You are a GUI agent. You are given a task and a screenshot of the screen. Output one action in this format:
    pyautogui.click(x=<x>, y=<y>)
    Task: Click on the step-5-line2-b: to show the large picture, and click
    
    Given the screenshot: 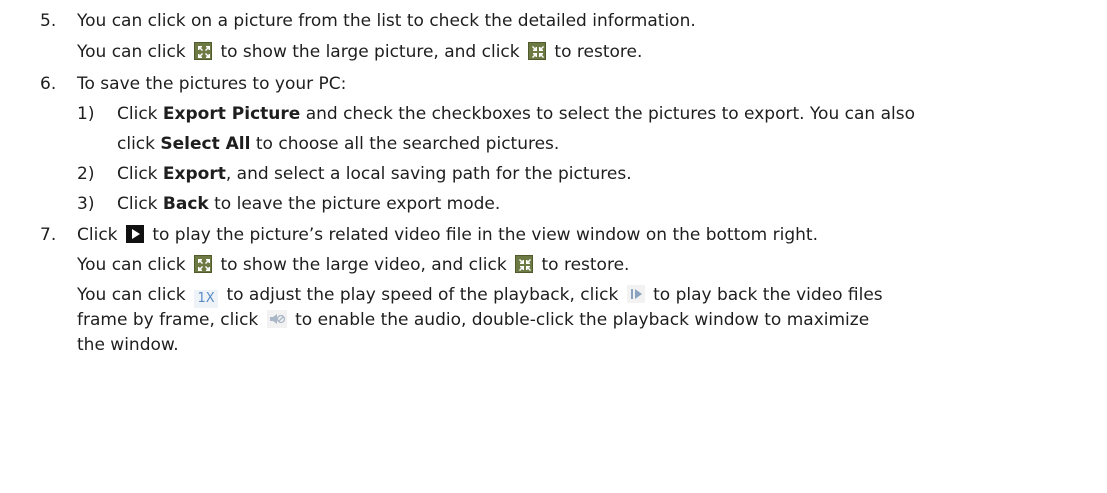 What is the action you would take?
    pyautogui.click(x=370, y=52)
    